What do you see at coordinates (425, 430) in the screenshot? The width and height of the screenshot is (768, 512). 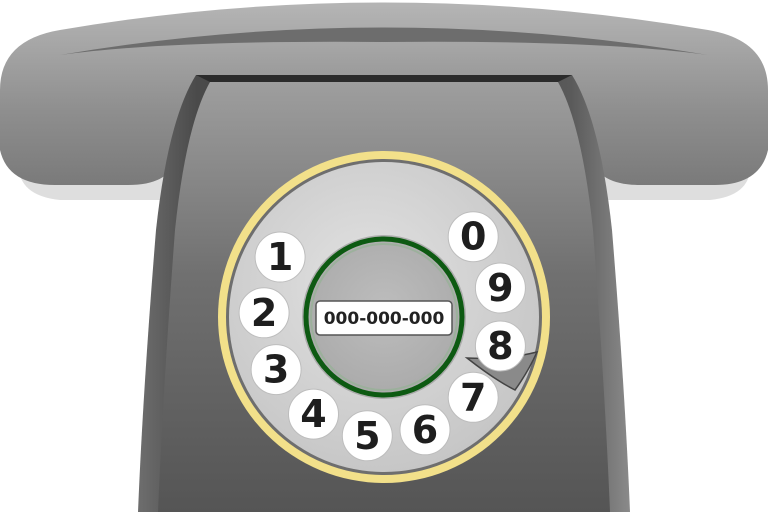 I see `dial-digit-6: 6` at bounding box center [425, 430].